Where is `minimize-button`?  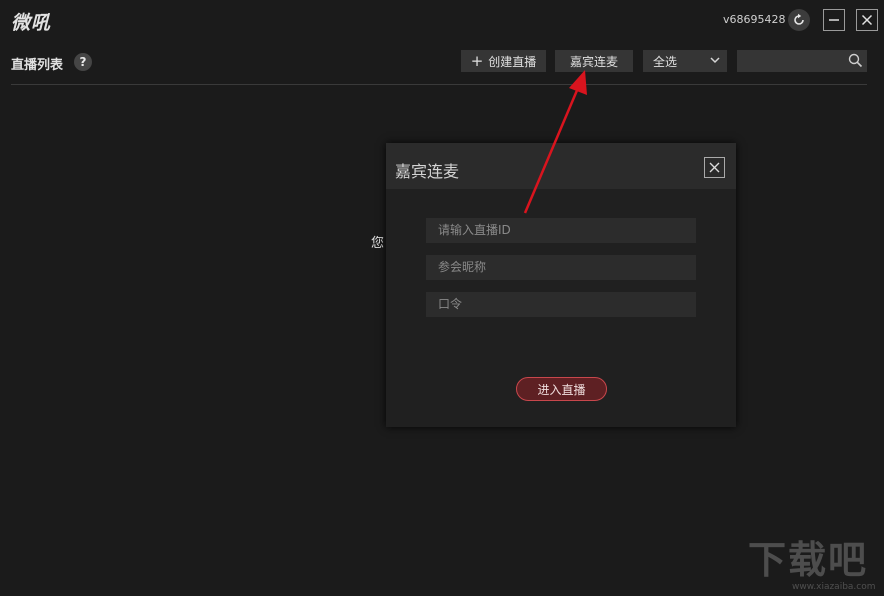
minimize-button is located at coordinates (834, 20).